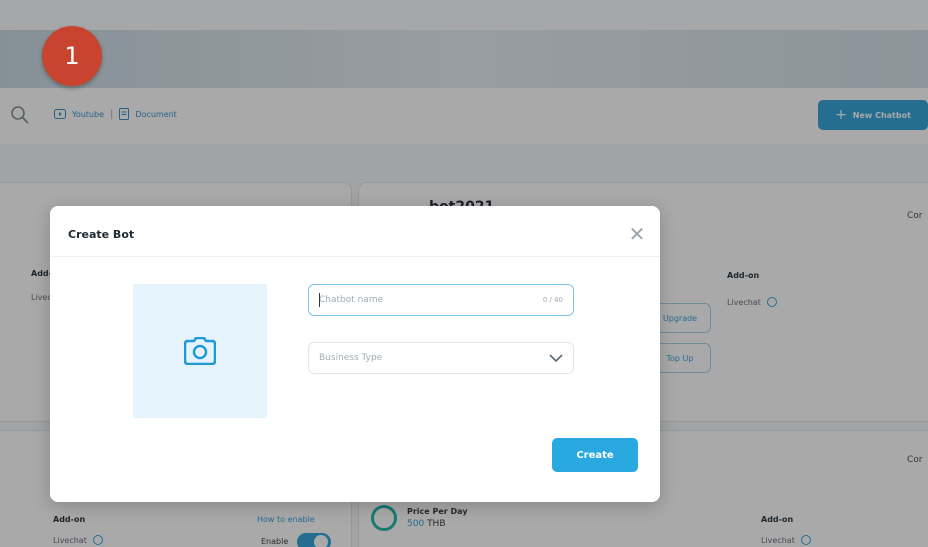 This screenshot has width=928, height=547. I want to click on chatbot-name-field: 0 / 40, so click(441, 300).